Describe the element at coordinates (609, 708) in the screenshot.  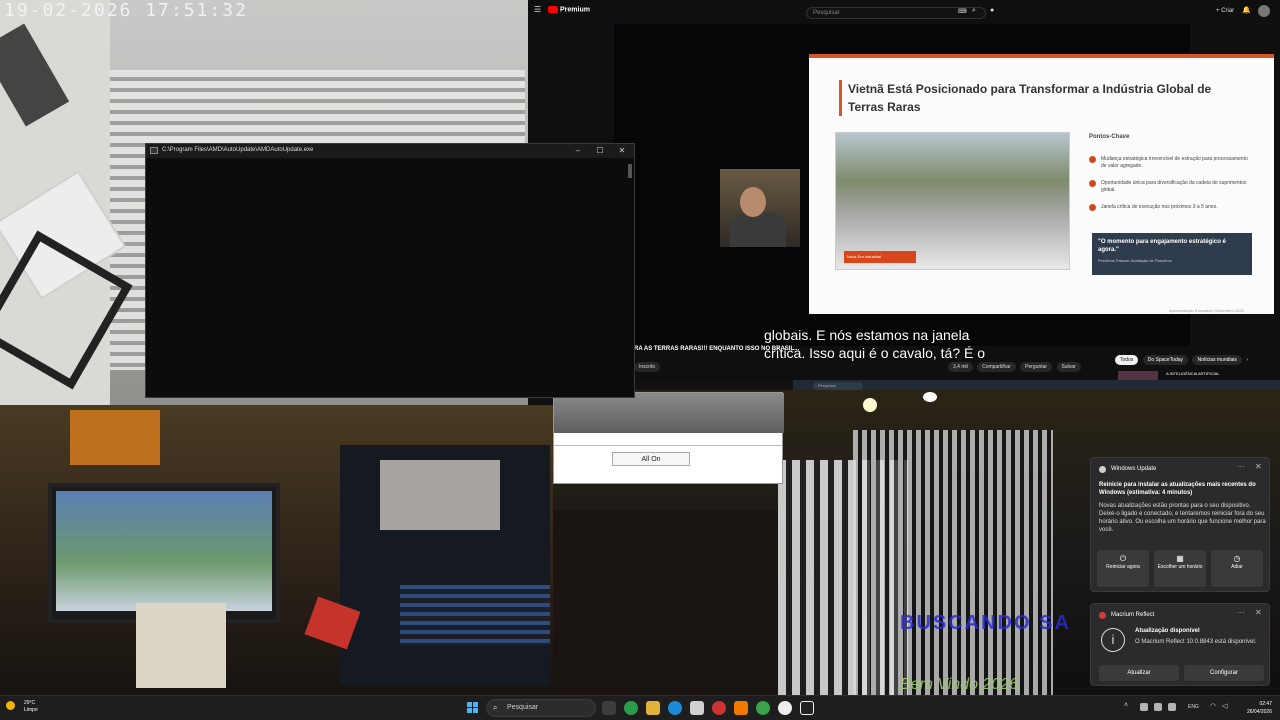
I see `task-view-icon` at that location.